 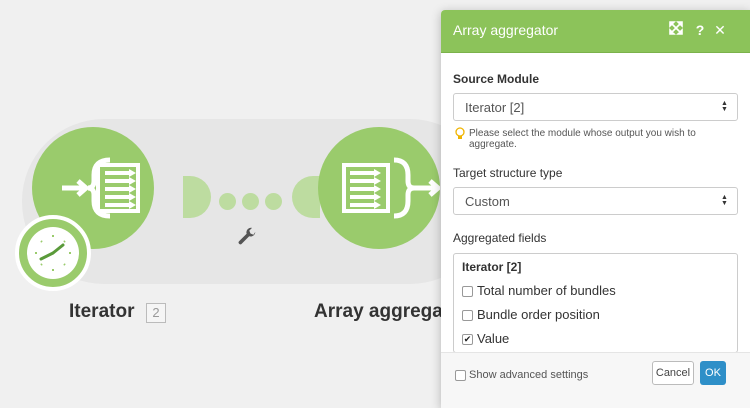 I want to click on target-structure-label: Target structure type, so click(x=508, y=173).